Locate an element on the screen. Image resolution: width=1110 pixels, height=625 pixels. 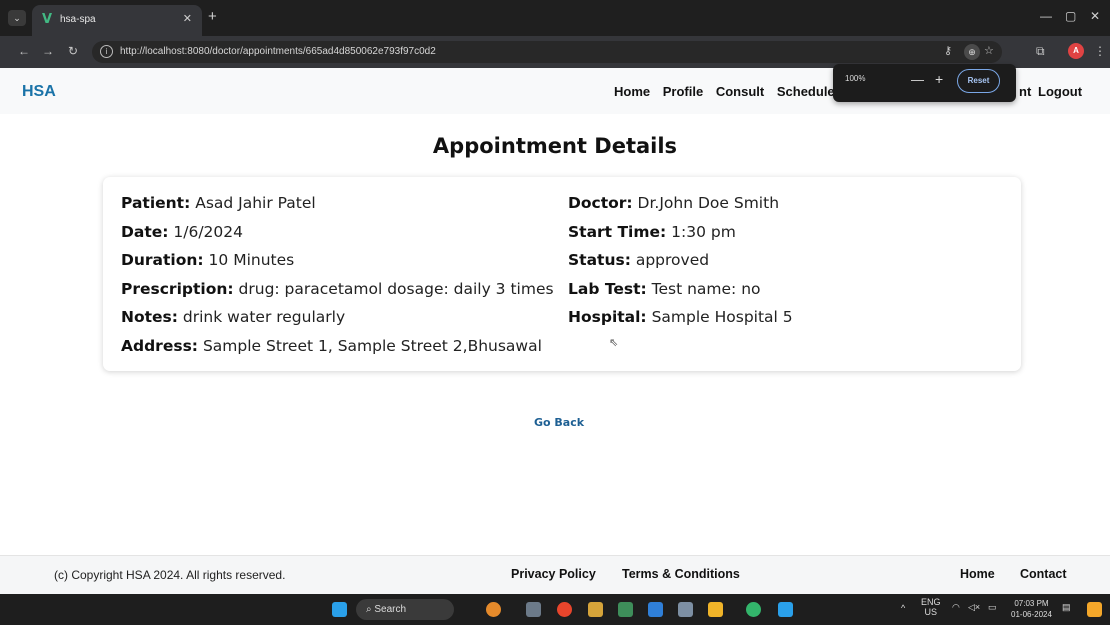
task-view-icon is located at coordinates (533, 609).